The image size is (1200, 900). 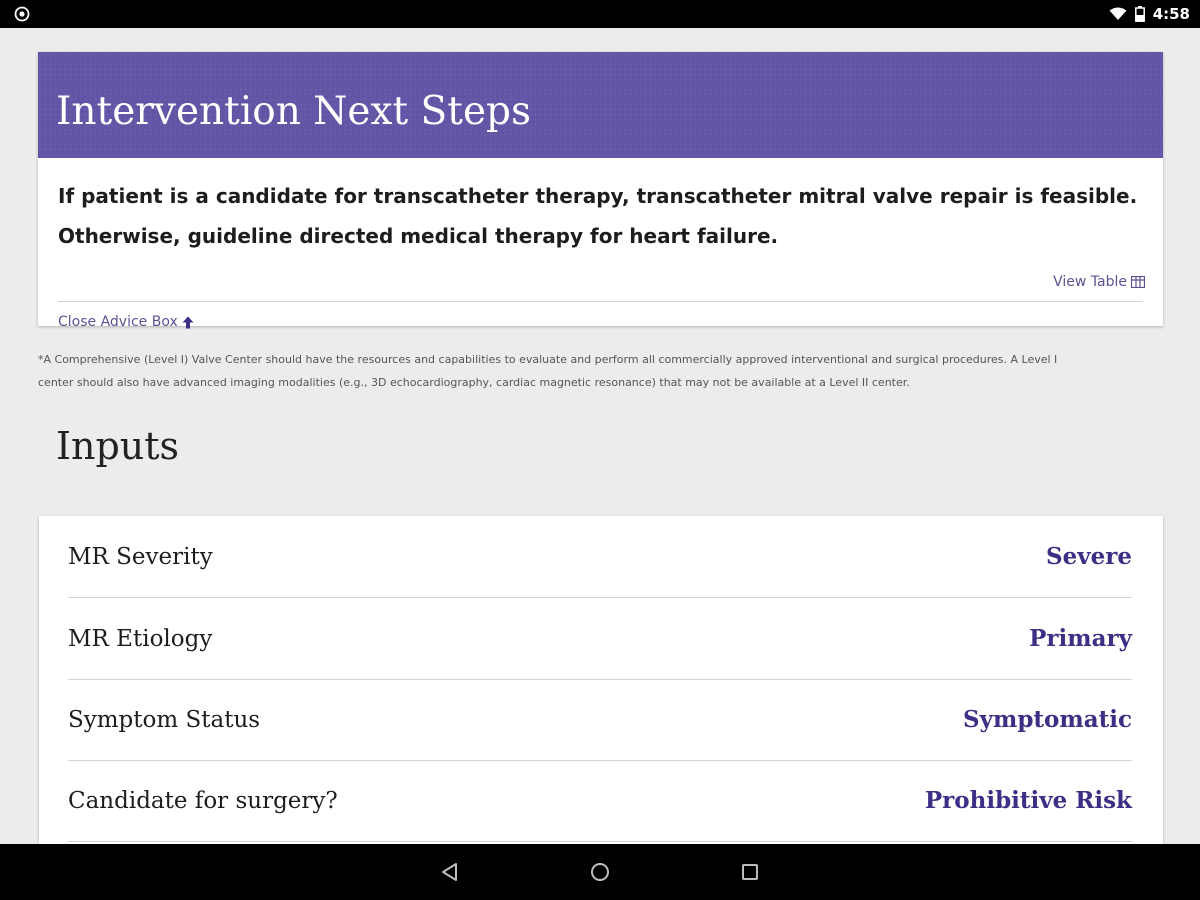 What do you see at coordinates (600, 557) in the screenshot?
I see `input-row-mr-severity: MR Severity Severe` at bounding box center [600, 557].